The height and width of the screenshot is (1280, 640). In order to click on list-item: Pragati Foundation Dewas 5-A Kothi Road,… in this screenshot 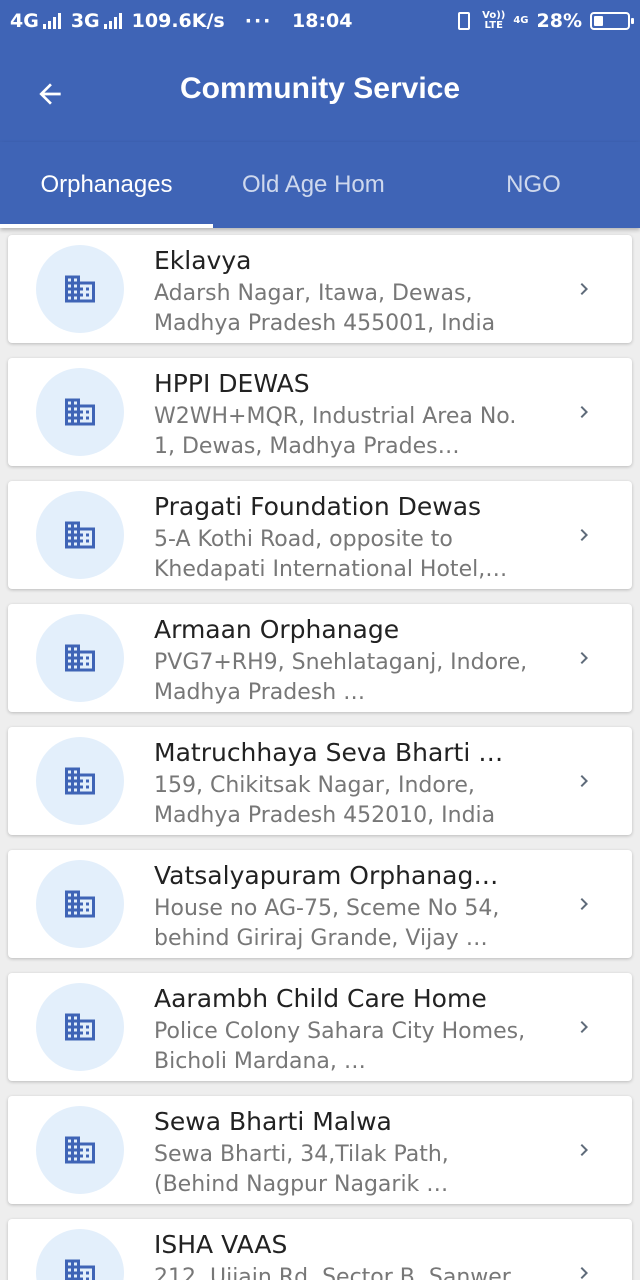, I will do `click(320, 535)`.